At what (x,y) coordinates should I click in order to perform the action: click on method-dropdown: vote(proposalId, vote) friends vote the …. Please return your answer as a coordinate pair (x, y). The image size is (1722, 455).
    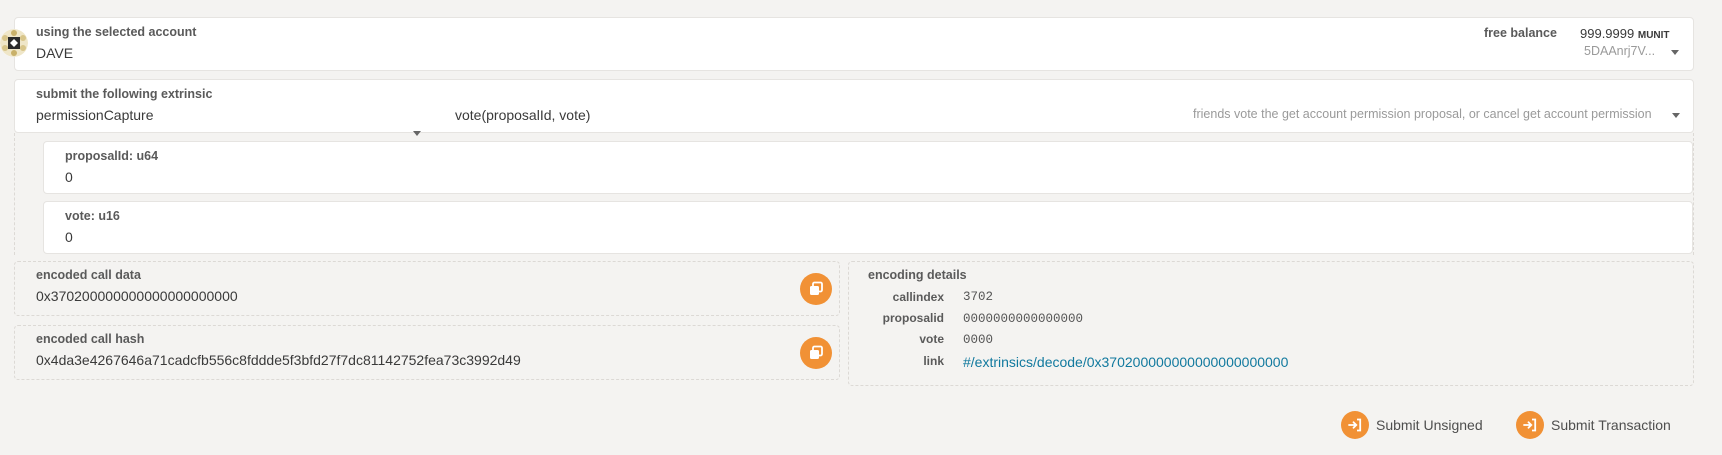
    Looking at the image, I should click on (1067, 114).